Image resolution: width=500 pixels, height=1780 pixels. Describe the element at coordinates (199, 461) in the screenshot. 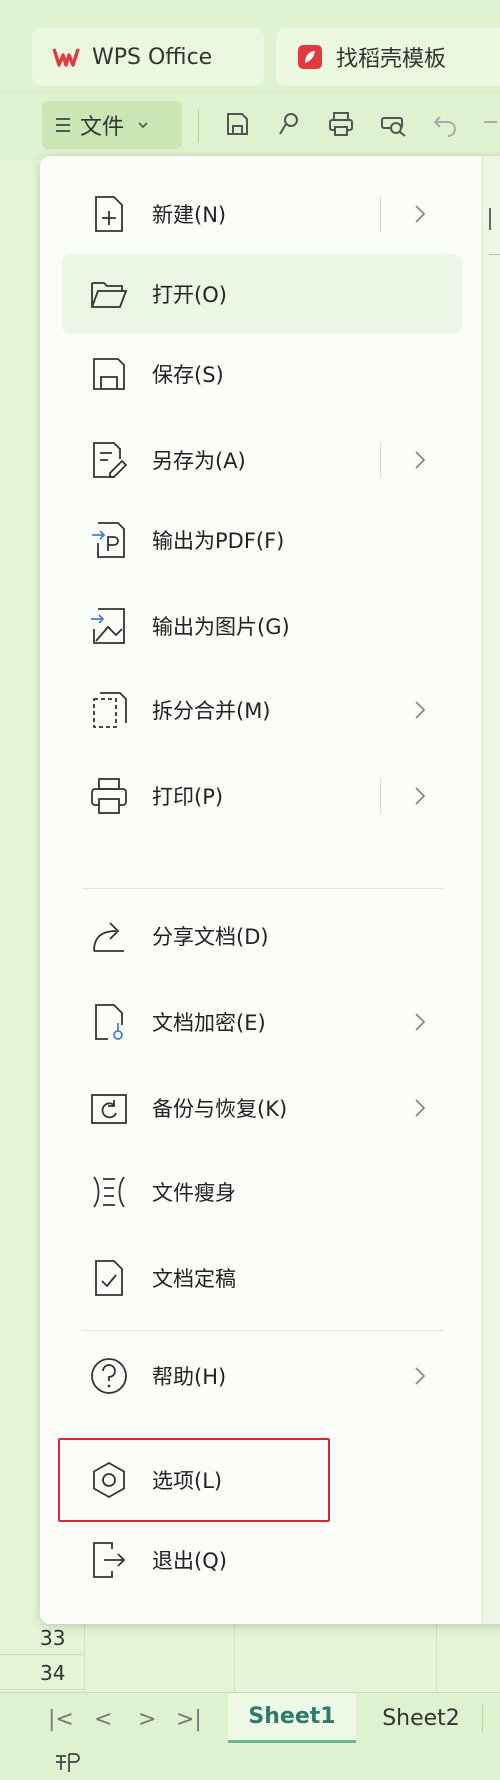

I see `menu-item-label: 另存为(A)` at that location.